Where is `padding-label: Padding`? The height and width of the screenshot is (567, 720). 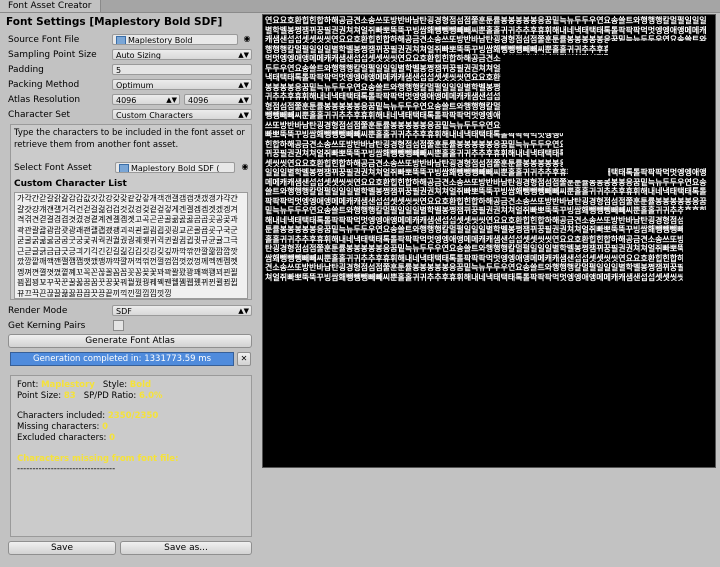 padding-label: Padding is located at coordinates (26, 70).